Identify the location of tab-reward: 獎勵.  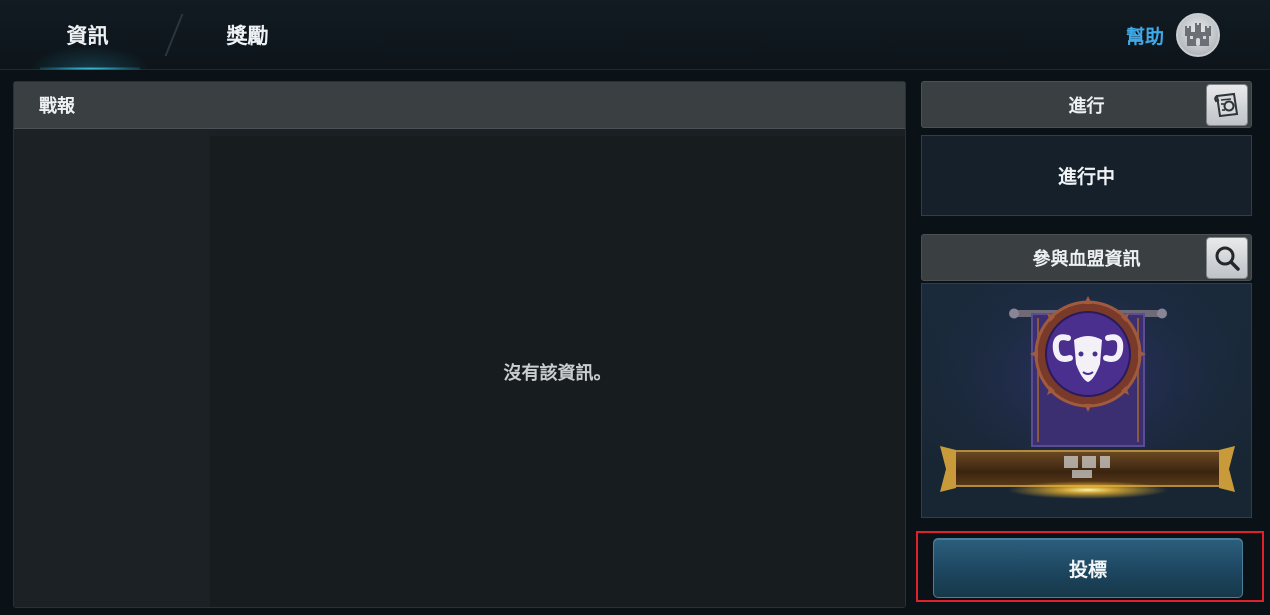
(247, 35).